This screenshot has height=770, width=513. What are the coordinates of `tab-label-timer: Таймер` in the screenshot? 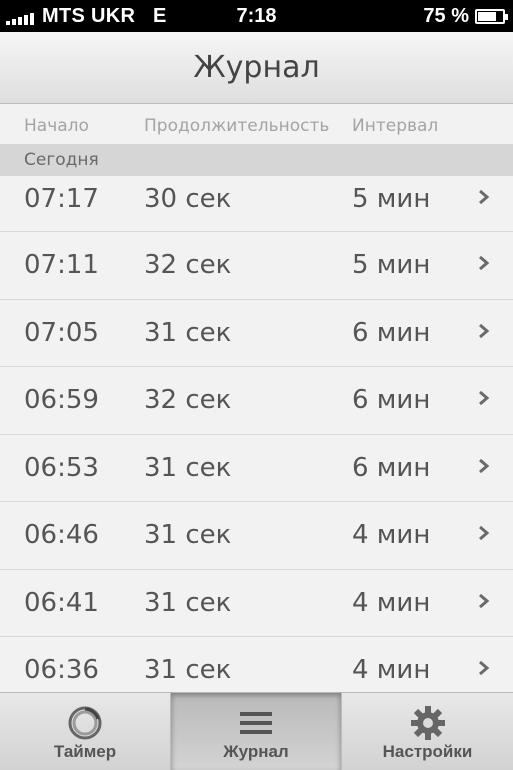 It's located at (85, 751).